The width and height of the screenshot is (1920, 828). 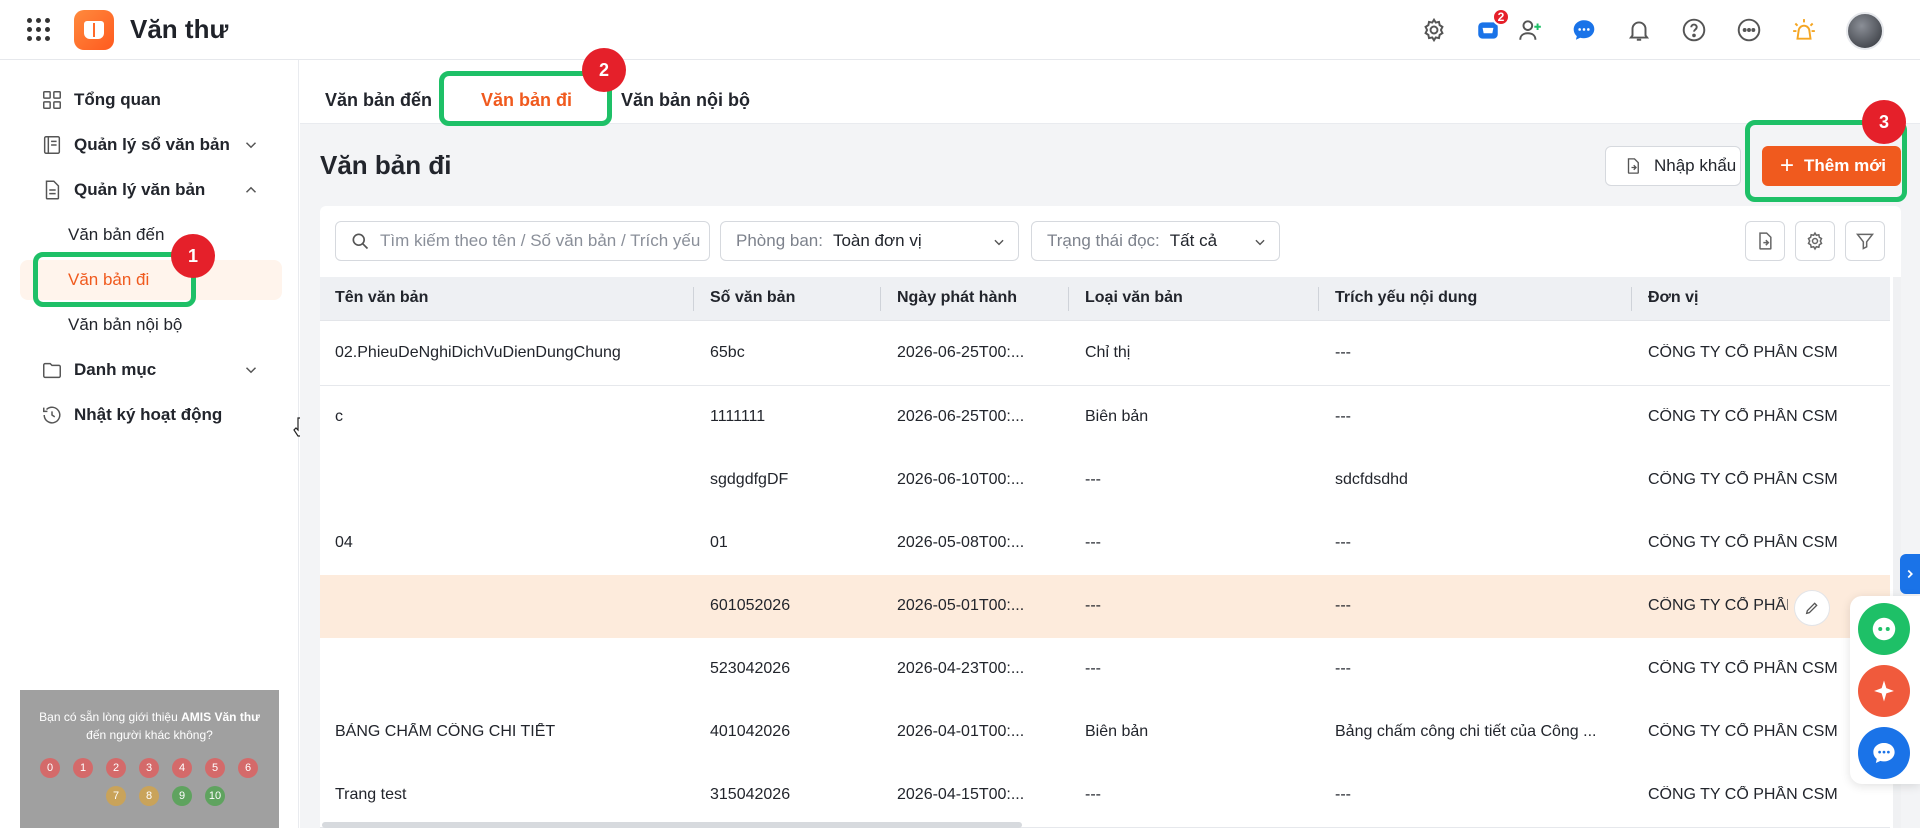 What do you see at coordinates (179, 29) in the screenshot?
I see `app-title: Văn thư` at bounding box center [179, 29].